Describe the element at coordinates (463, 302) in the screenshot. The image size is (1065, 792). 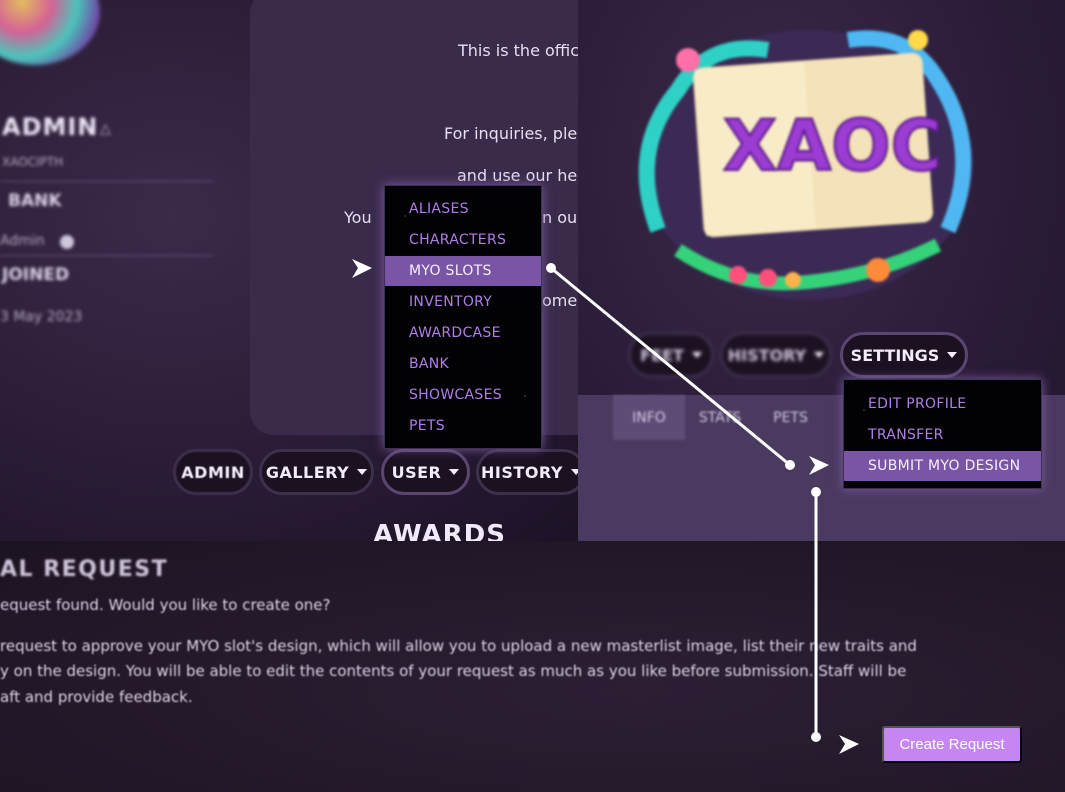
I see `menu-item-inventory: INVENTORY` at that location.